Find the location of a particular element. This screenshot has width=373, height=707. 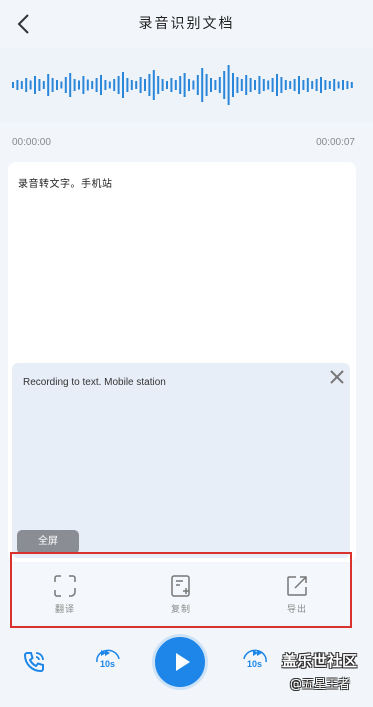

annotation-highlight-box is located at coordinates (181, 590).